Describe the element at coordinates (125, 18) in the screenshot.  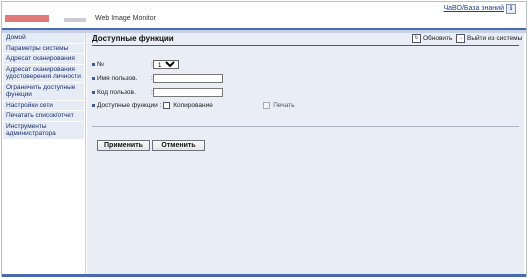
I see `app-title: Web Image Monitor` at that location.